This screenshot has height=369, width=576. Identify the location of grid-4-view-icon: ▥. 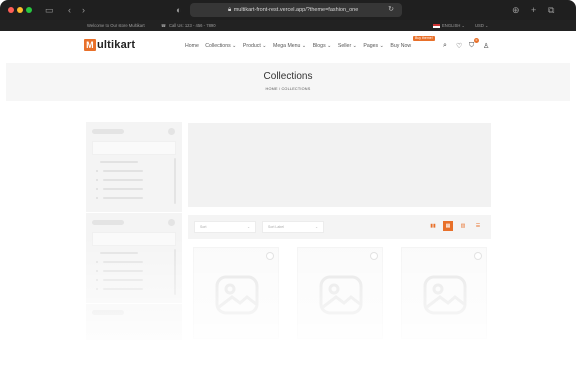
(463, 226).